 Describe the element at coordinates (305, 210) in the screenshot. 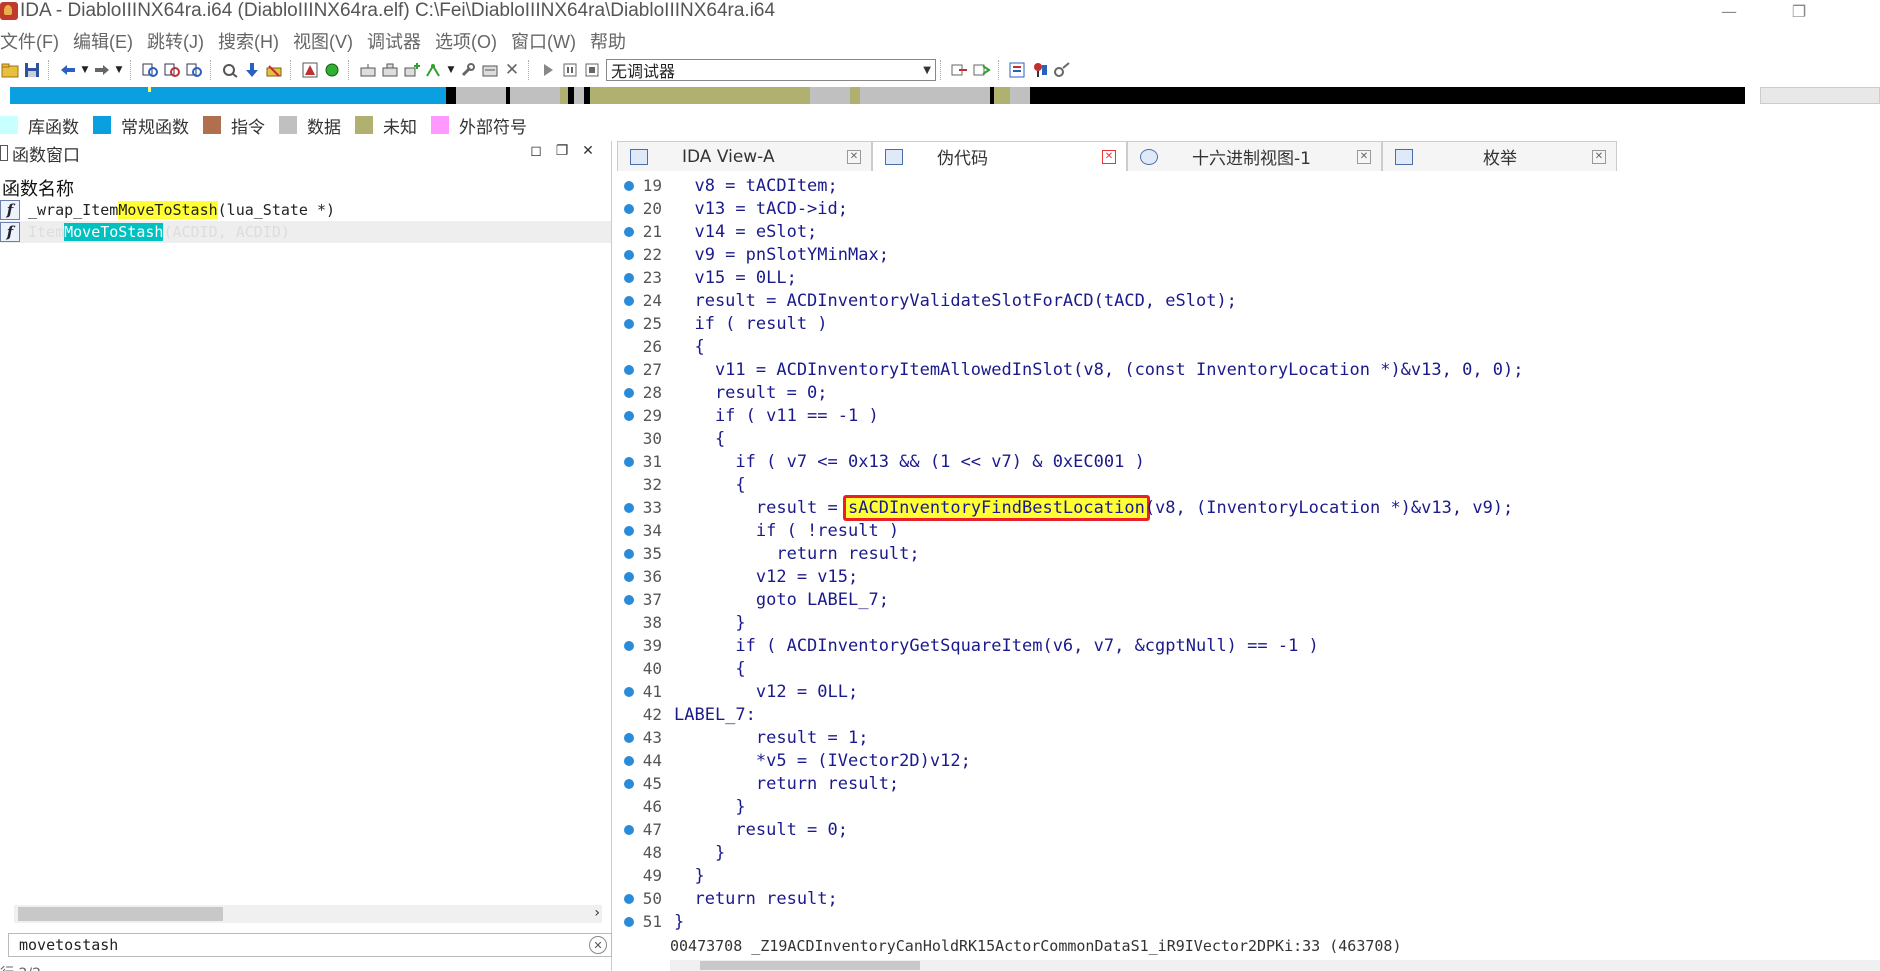

I see `function-row: f _wrap_ItemMoveToStash(lua_State *)` at that location.